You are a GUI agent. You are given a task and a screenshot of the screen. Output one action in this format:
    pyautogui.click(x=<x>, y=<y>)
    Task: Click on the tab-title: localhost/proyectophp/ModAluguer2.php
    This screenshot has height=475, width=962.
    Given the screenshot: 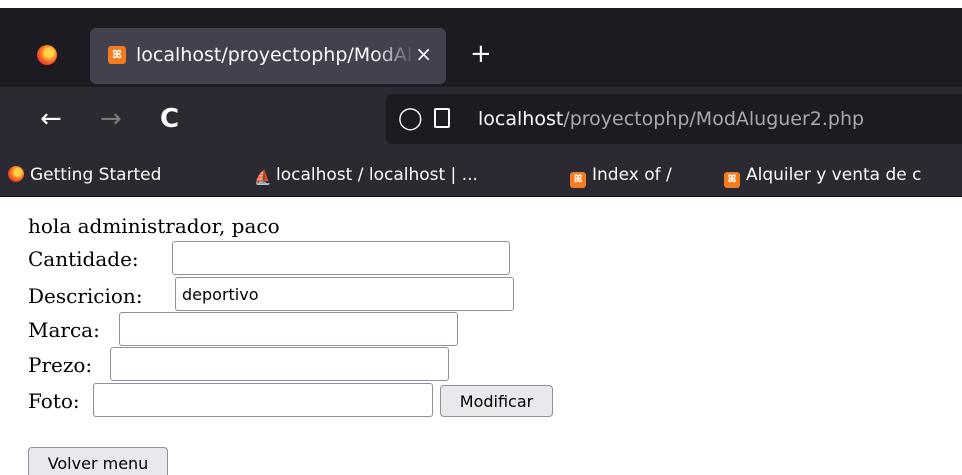 What is the action you would take?
    pyautogui.click(x=276, y=55)
    